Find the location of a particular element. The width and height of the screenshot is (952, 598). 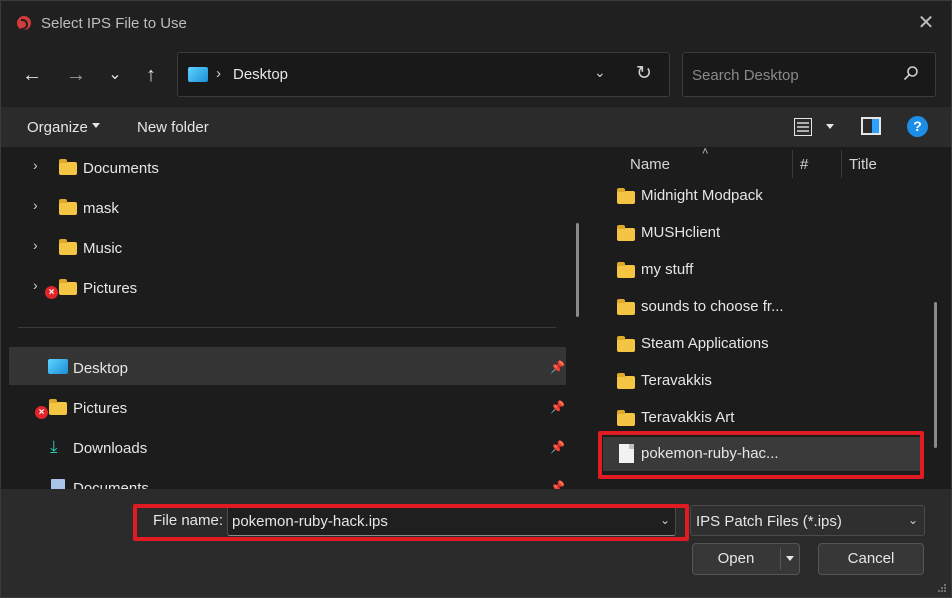

cancel-button: Cancel is located at coordinates (871, 559).